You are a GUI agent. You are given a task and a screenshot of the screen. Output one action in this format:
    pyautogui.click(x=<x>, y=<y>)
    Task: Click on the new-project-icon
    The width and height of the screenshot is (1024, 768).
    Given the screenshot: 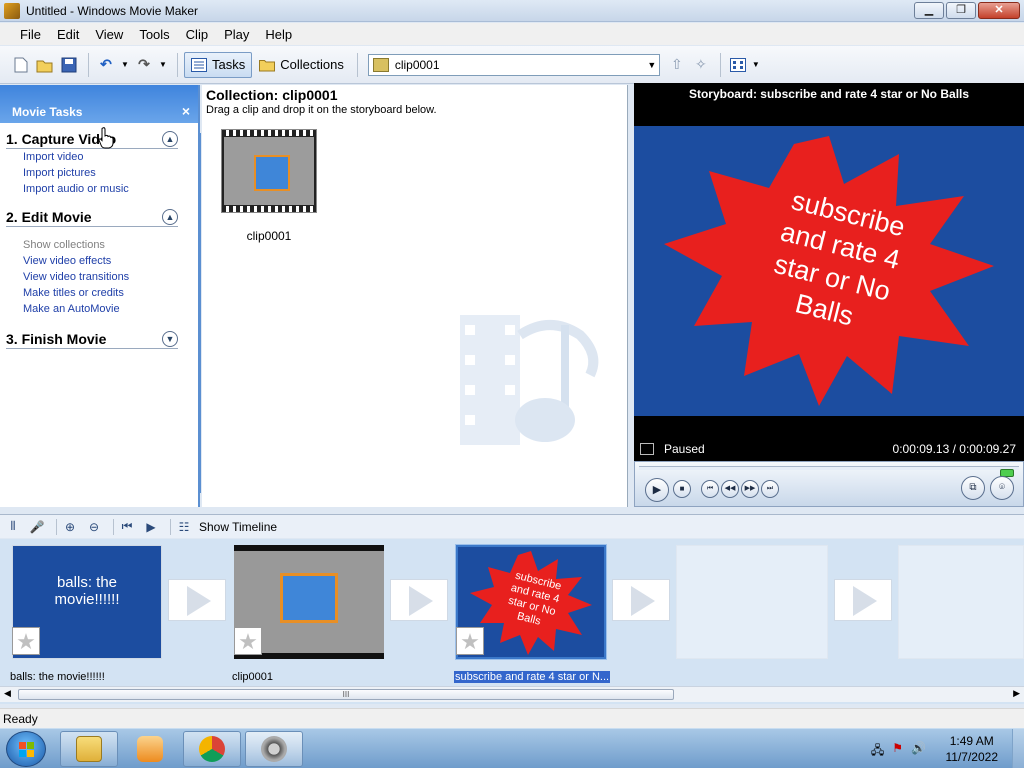 What is the action you would take?
    pyautogui.click(x=21, y=65)
    